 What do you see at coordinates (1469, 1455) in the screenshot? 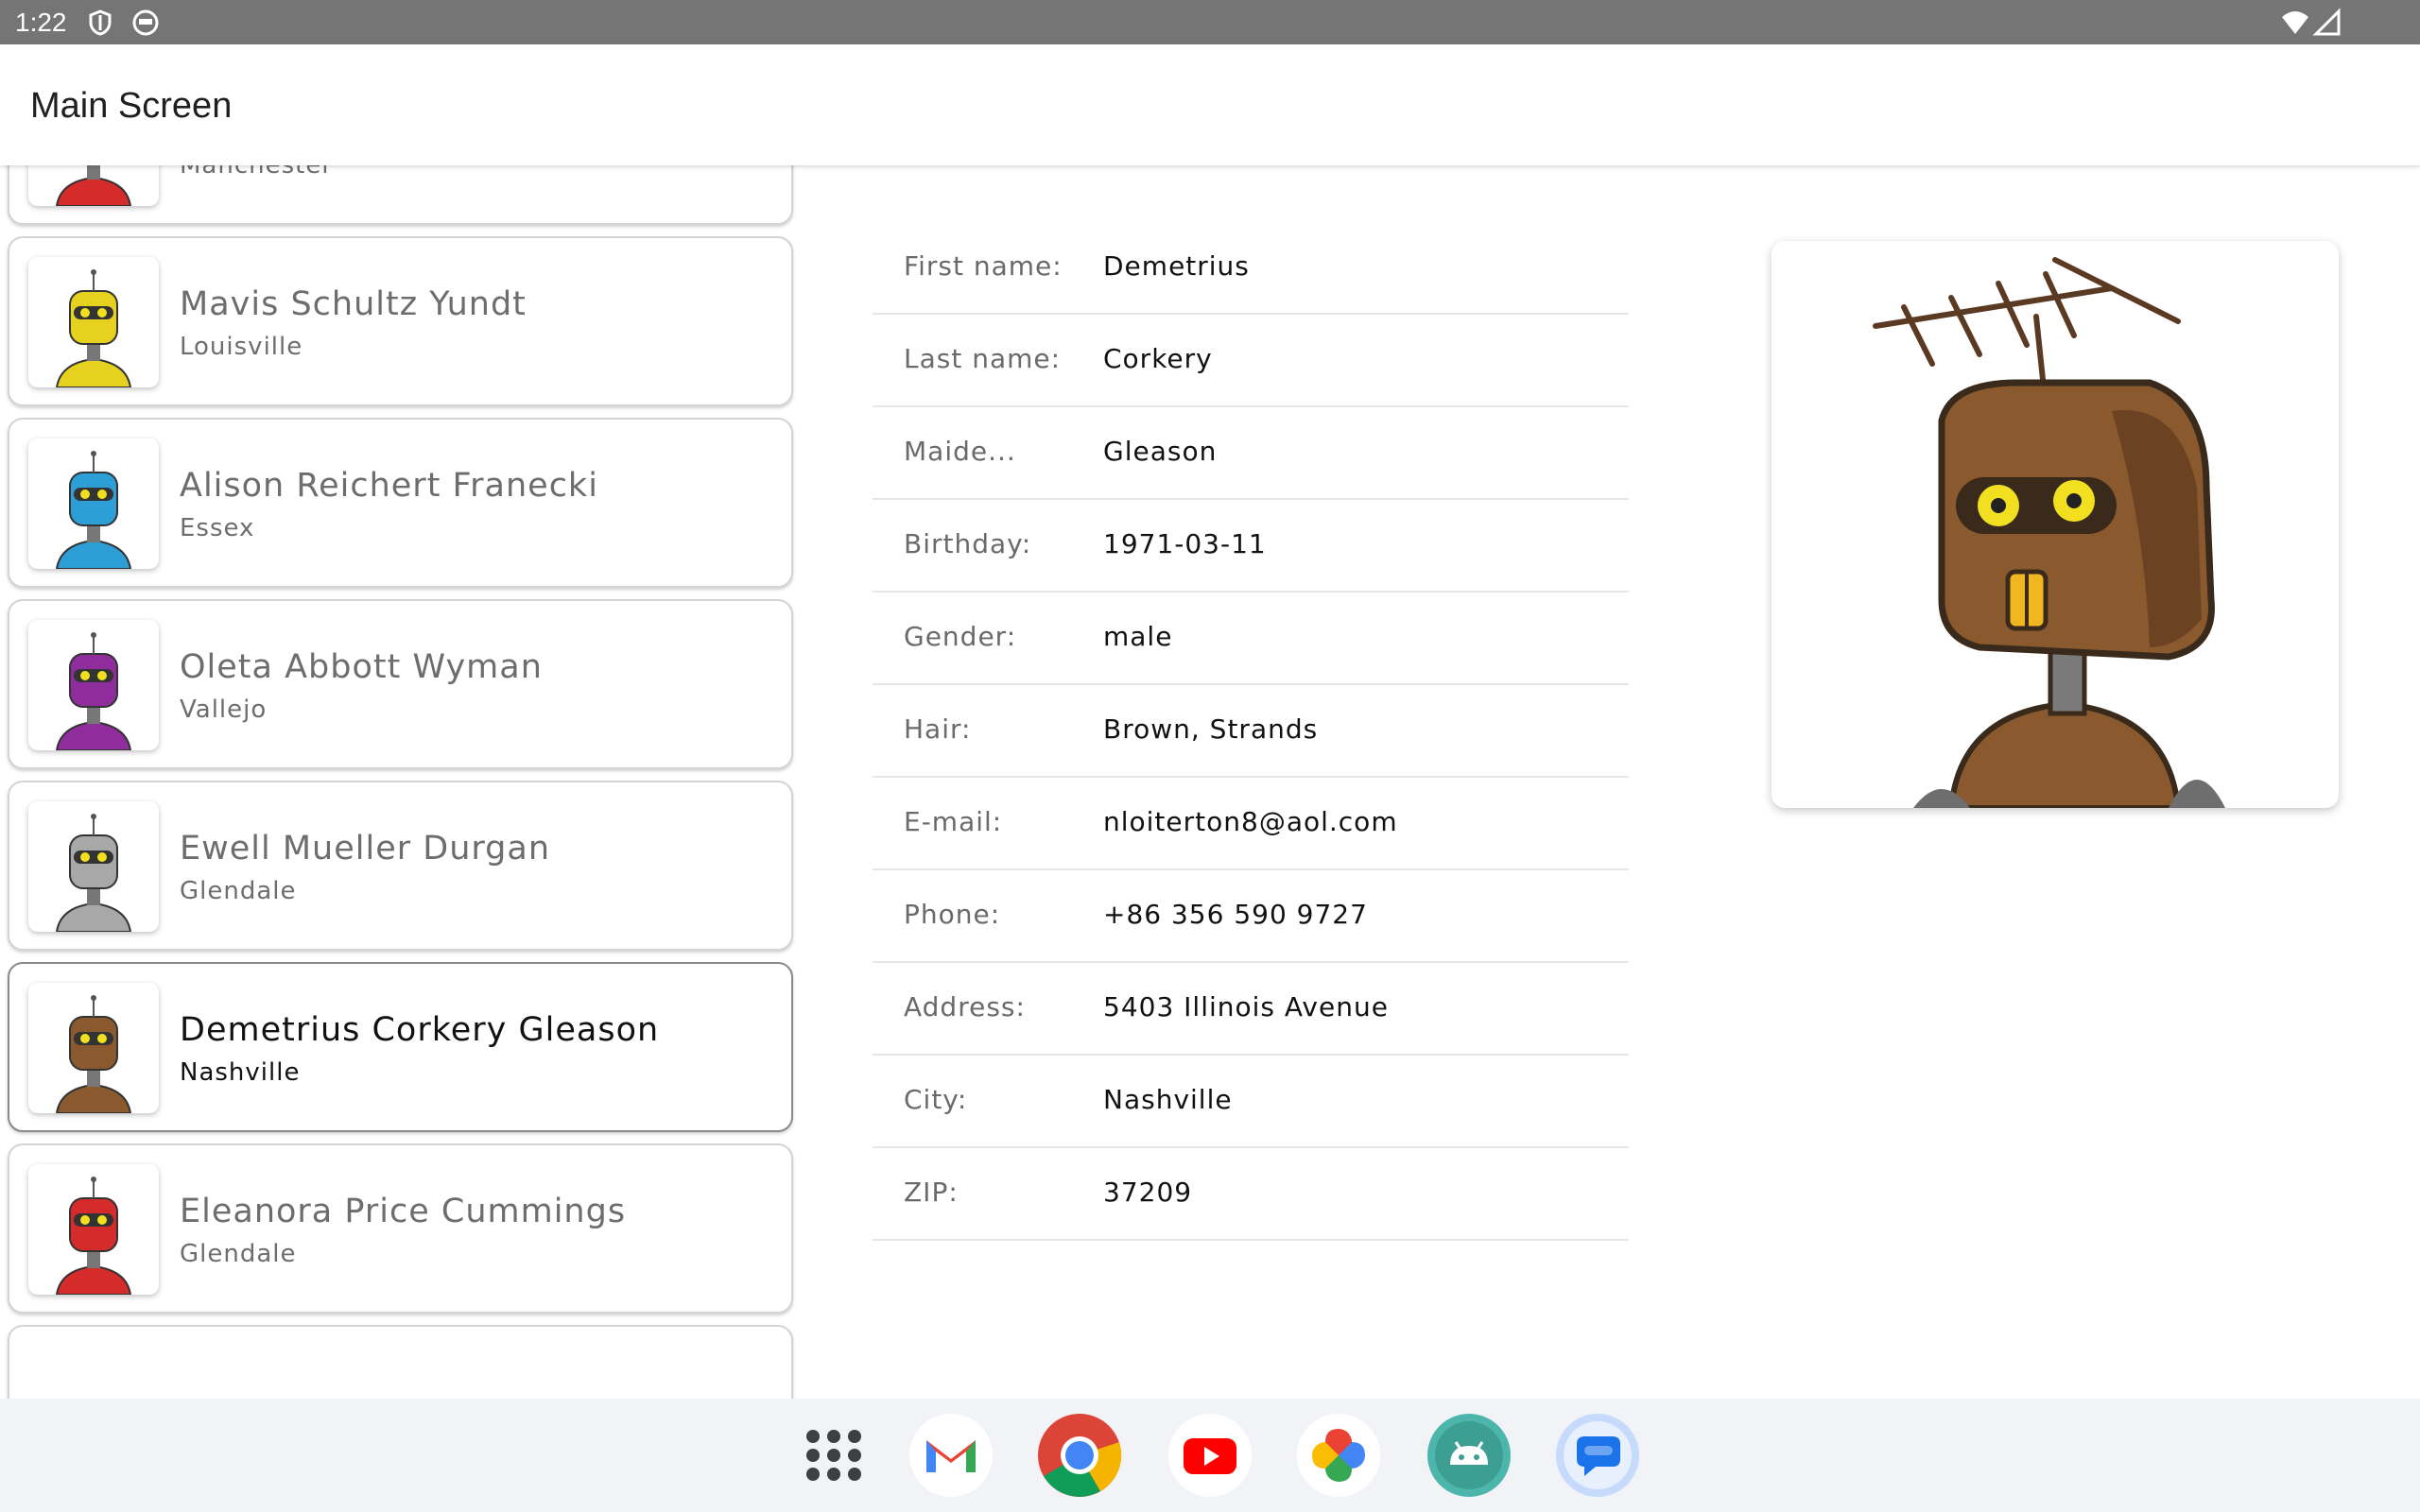
I see `android-studio-icon` at bounding box center [1469, 1455].